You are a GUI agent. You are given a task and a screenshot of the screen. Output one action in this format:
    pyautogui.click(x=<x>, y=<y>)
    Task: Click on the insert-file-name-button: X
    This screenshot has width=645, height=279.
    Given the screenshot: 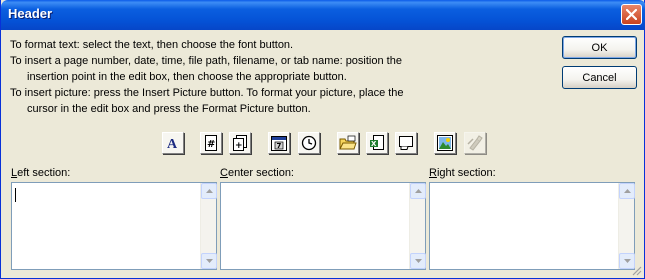 What is the action you would take?
    pyautogui.click(x=377, y=143)
    